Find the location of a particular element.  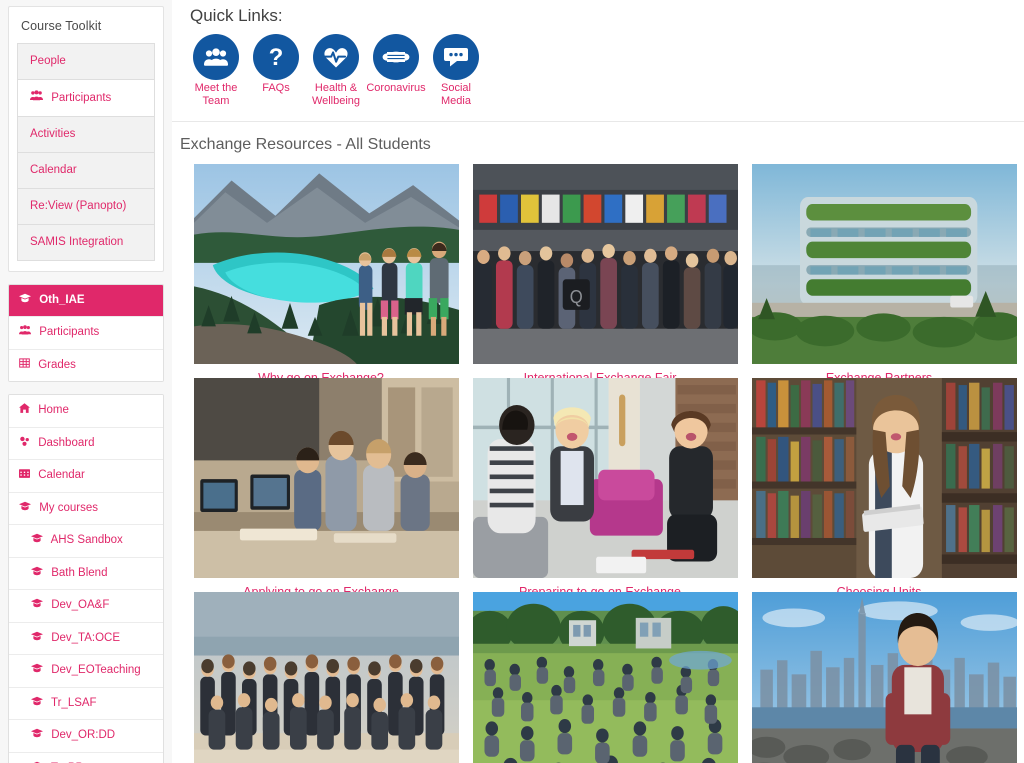

sidebar-item-label: My courses is located at coordinates (68, 507).